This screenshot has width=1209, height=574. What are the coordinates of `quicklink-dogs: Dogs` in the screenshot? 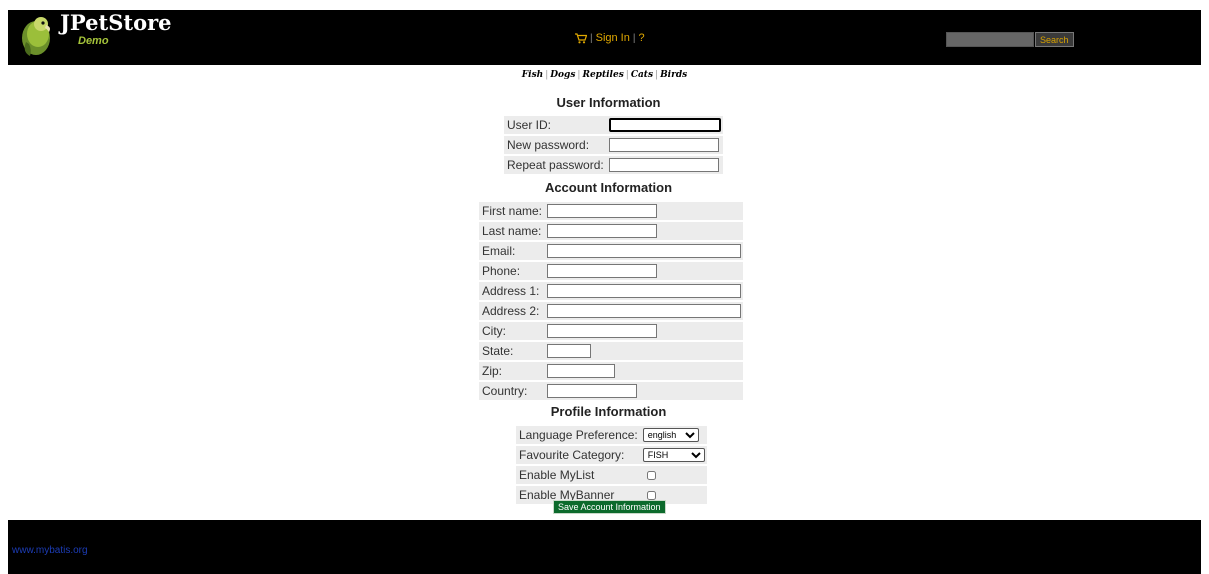 It's located at (562, 75).